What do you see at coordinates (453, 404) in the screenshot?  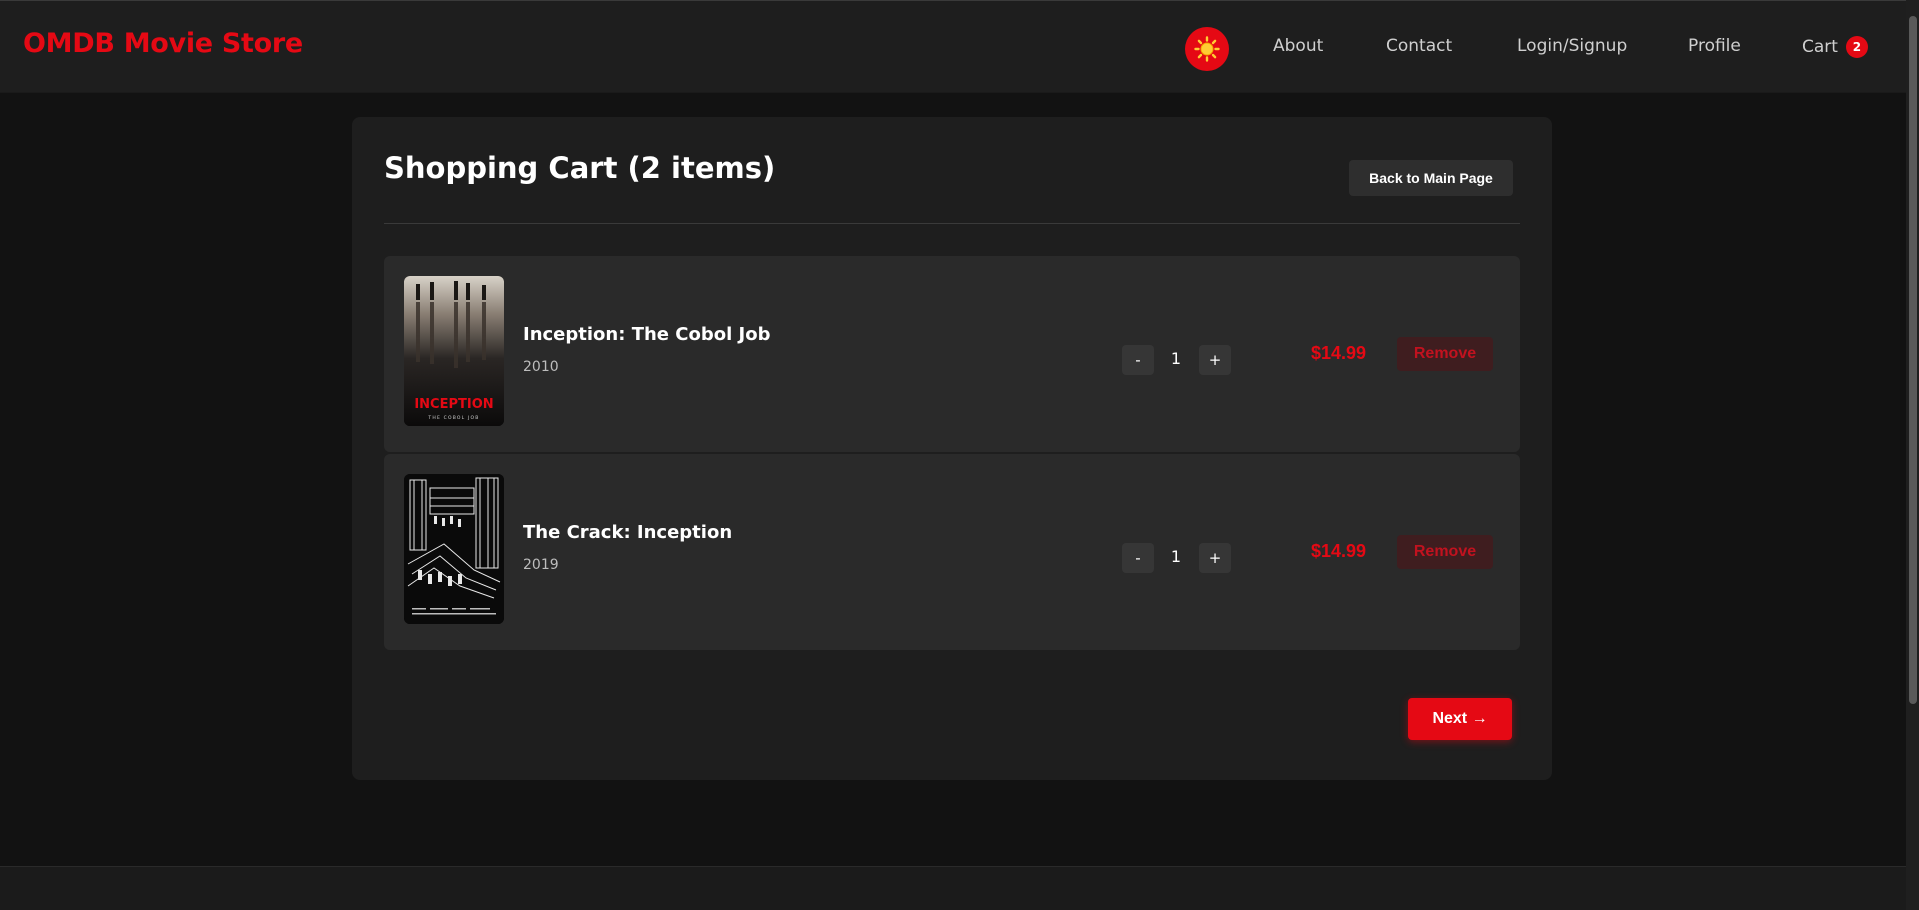 I see `poster-title-text: INCEPTION` at bounding box center [453, 404].